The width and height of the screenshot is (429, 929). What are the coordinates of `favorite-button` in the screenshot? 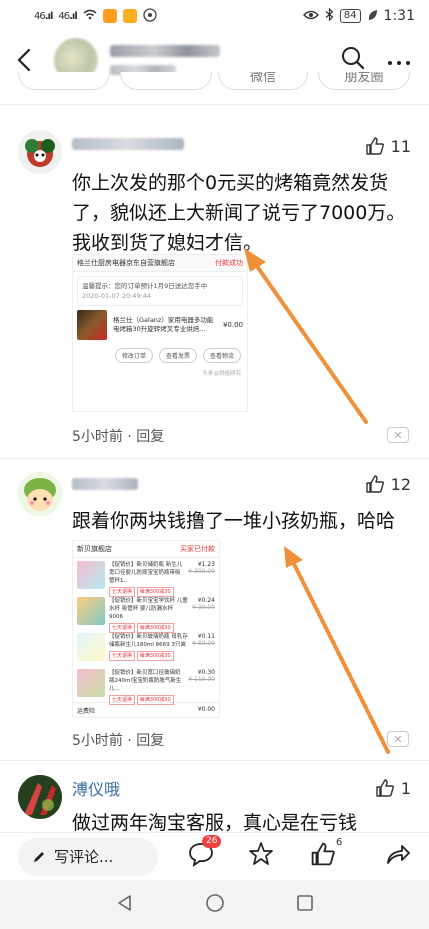 It's located at (261, 854).